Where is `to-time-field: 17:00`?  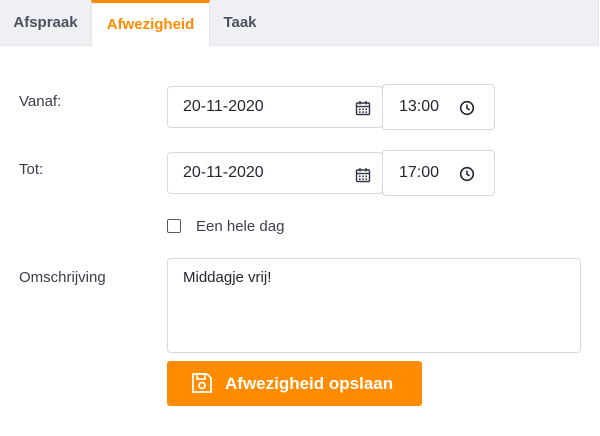 to-time-field: 17:00 is located at coordinates (438, 173).